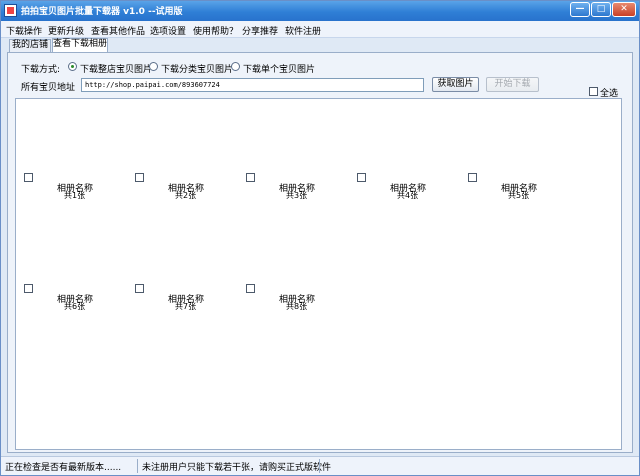 This screenshot has width=640, height=476. What do you see at coordinates (215, 30) in the screenshot?
I see `menu-help: 使用帮助？` at bounding box center [215, 30].